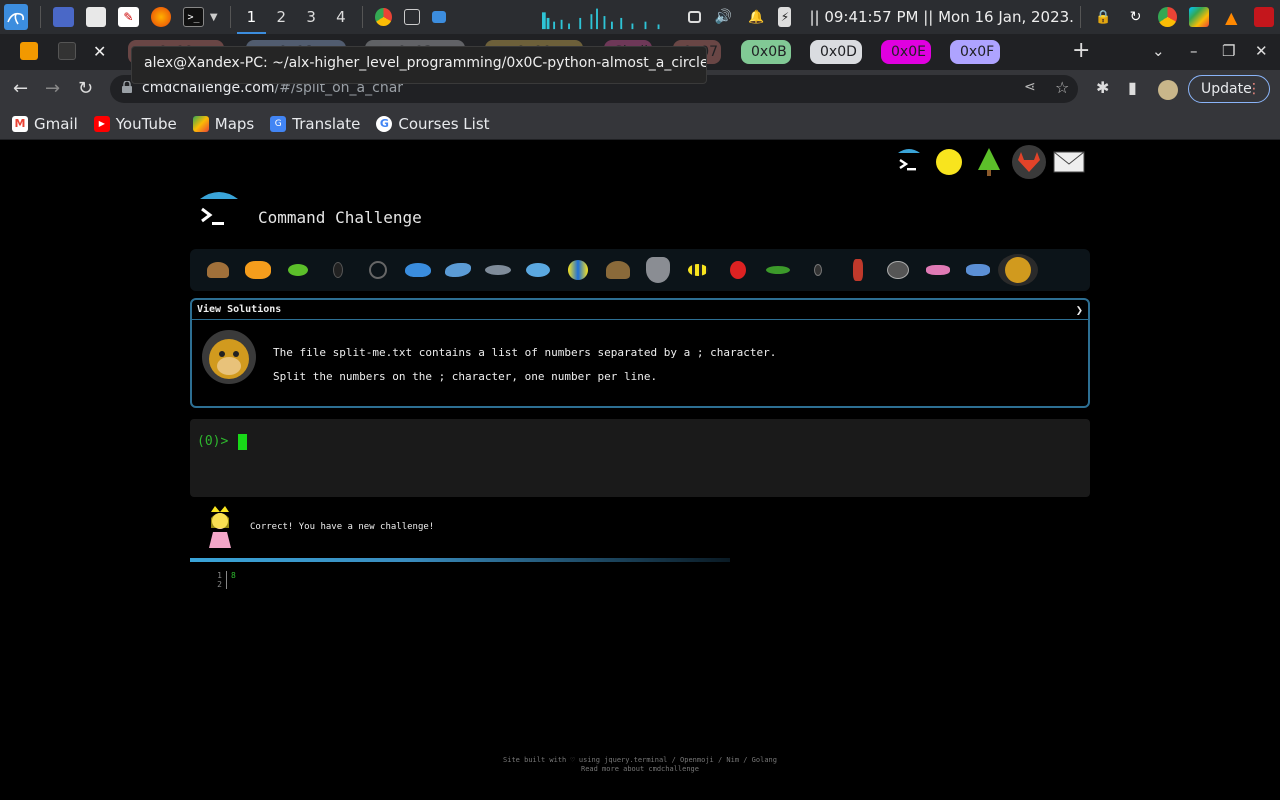 The height and width of the screenshot is (800, 1280). What do you see at coordinates (1194, 51) in the screenshot?
I see `minimize-icon: –` at bounding box center [1194, 51].